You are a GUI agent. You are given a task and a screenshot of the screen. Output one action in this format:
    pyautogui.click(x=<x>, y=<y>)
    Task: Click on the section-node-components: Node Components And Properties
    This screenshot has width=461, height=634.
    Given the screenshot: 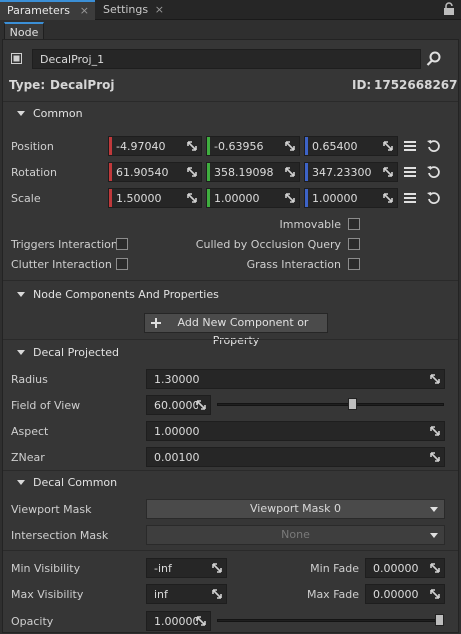 What is the action you would take?
    pyautogui.click(x=230, y=295)
    